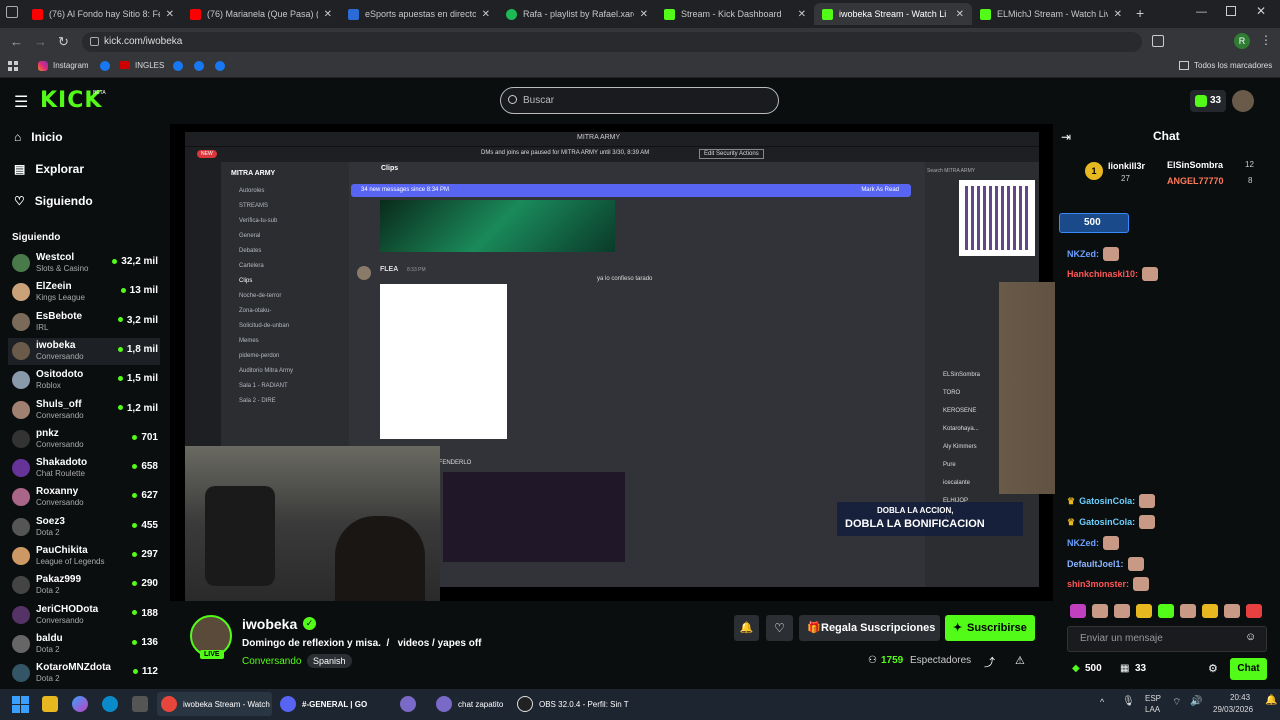 This screenshot has height=720, width=1280. Describe the element at coordinates (612, 42) in the screenshot. I see `url-bar: kick.com/iwobeka` at that location.